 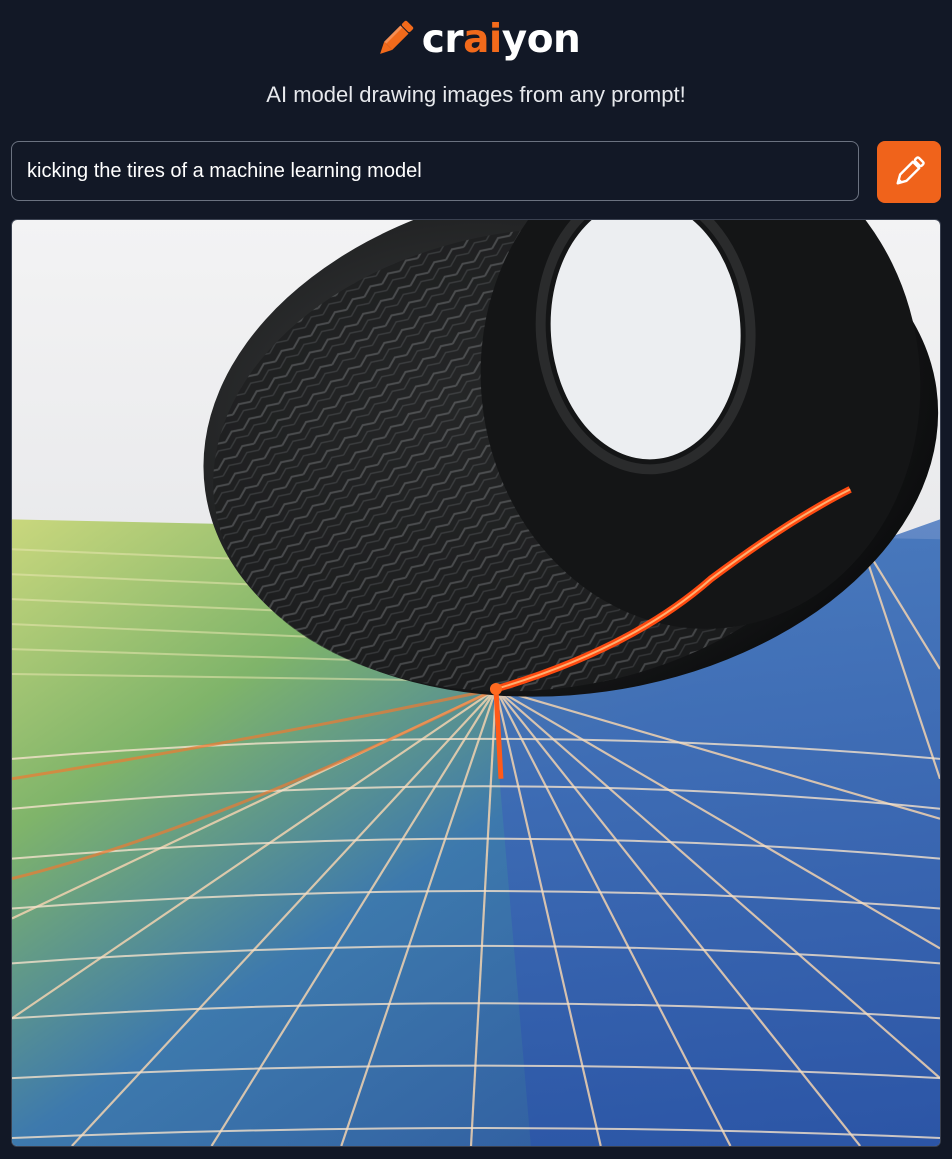 What do you see at coordinates (442, 39) in the screenshot?
I see `logo-text-part1: cr` at bounding box center [442, 39].